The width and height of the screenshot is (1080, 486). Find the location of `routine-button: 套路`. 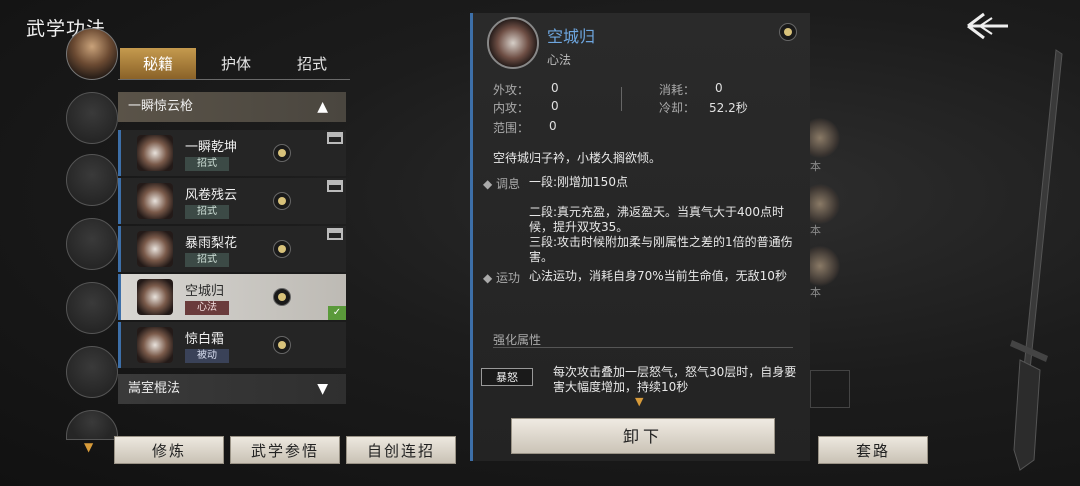

routine-button: 套路 is located at coordinates (873, 450).